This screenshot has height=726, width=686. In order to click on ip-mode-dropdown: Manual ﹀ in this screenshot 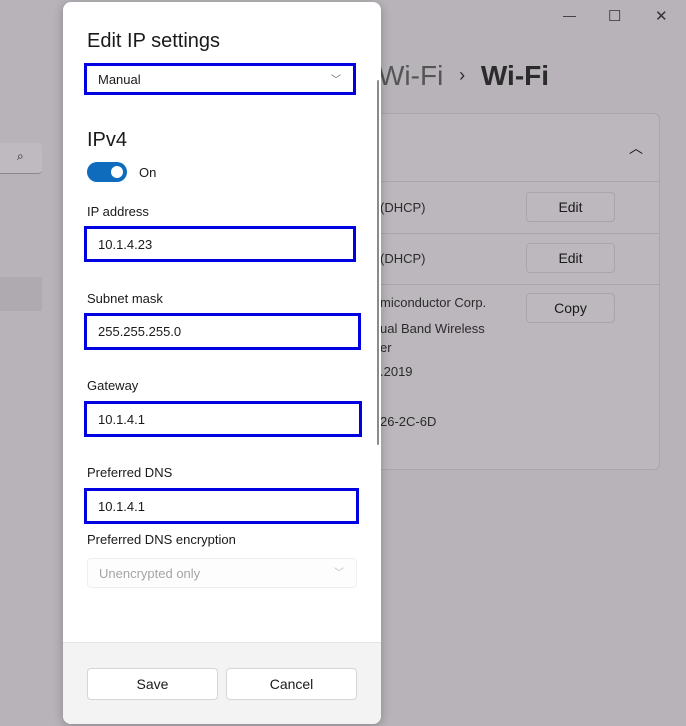, I will do `click(220, 79)`.